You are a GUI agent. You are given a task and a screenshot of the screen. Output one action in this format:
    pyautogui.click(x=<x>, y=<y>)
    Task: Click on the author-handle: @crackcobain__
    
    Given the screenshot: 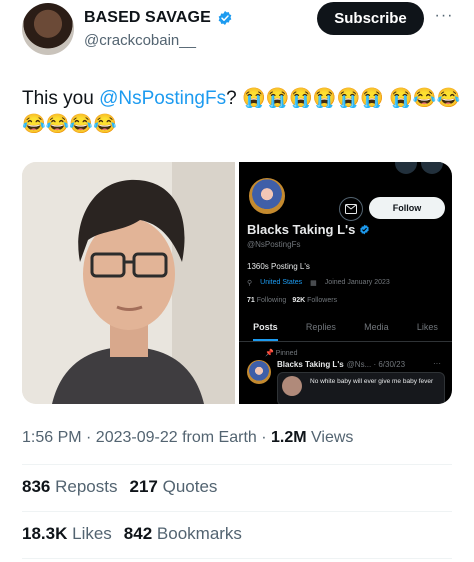 What is the action you would take?
    pyautogui.click(x=140, y=40)
    